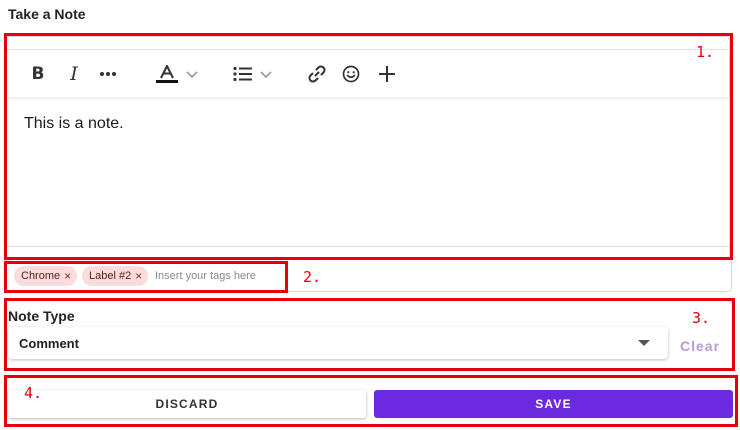  I want to click on annotation-label-4: 4., so click(33, 393).